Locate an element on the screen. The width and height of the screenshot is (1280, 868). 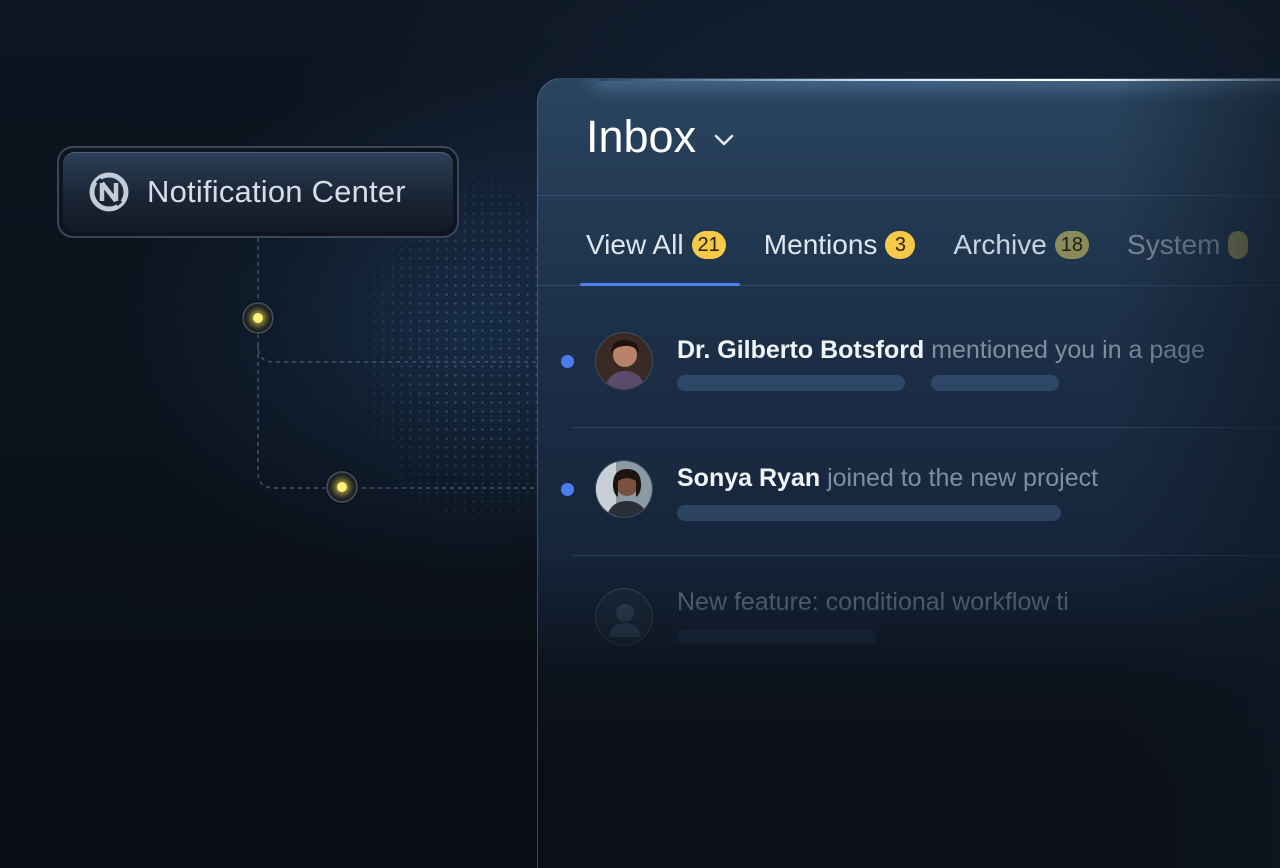
notification-action: mentioned you in a page is located at coordinates (1068, 350).